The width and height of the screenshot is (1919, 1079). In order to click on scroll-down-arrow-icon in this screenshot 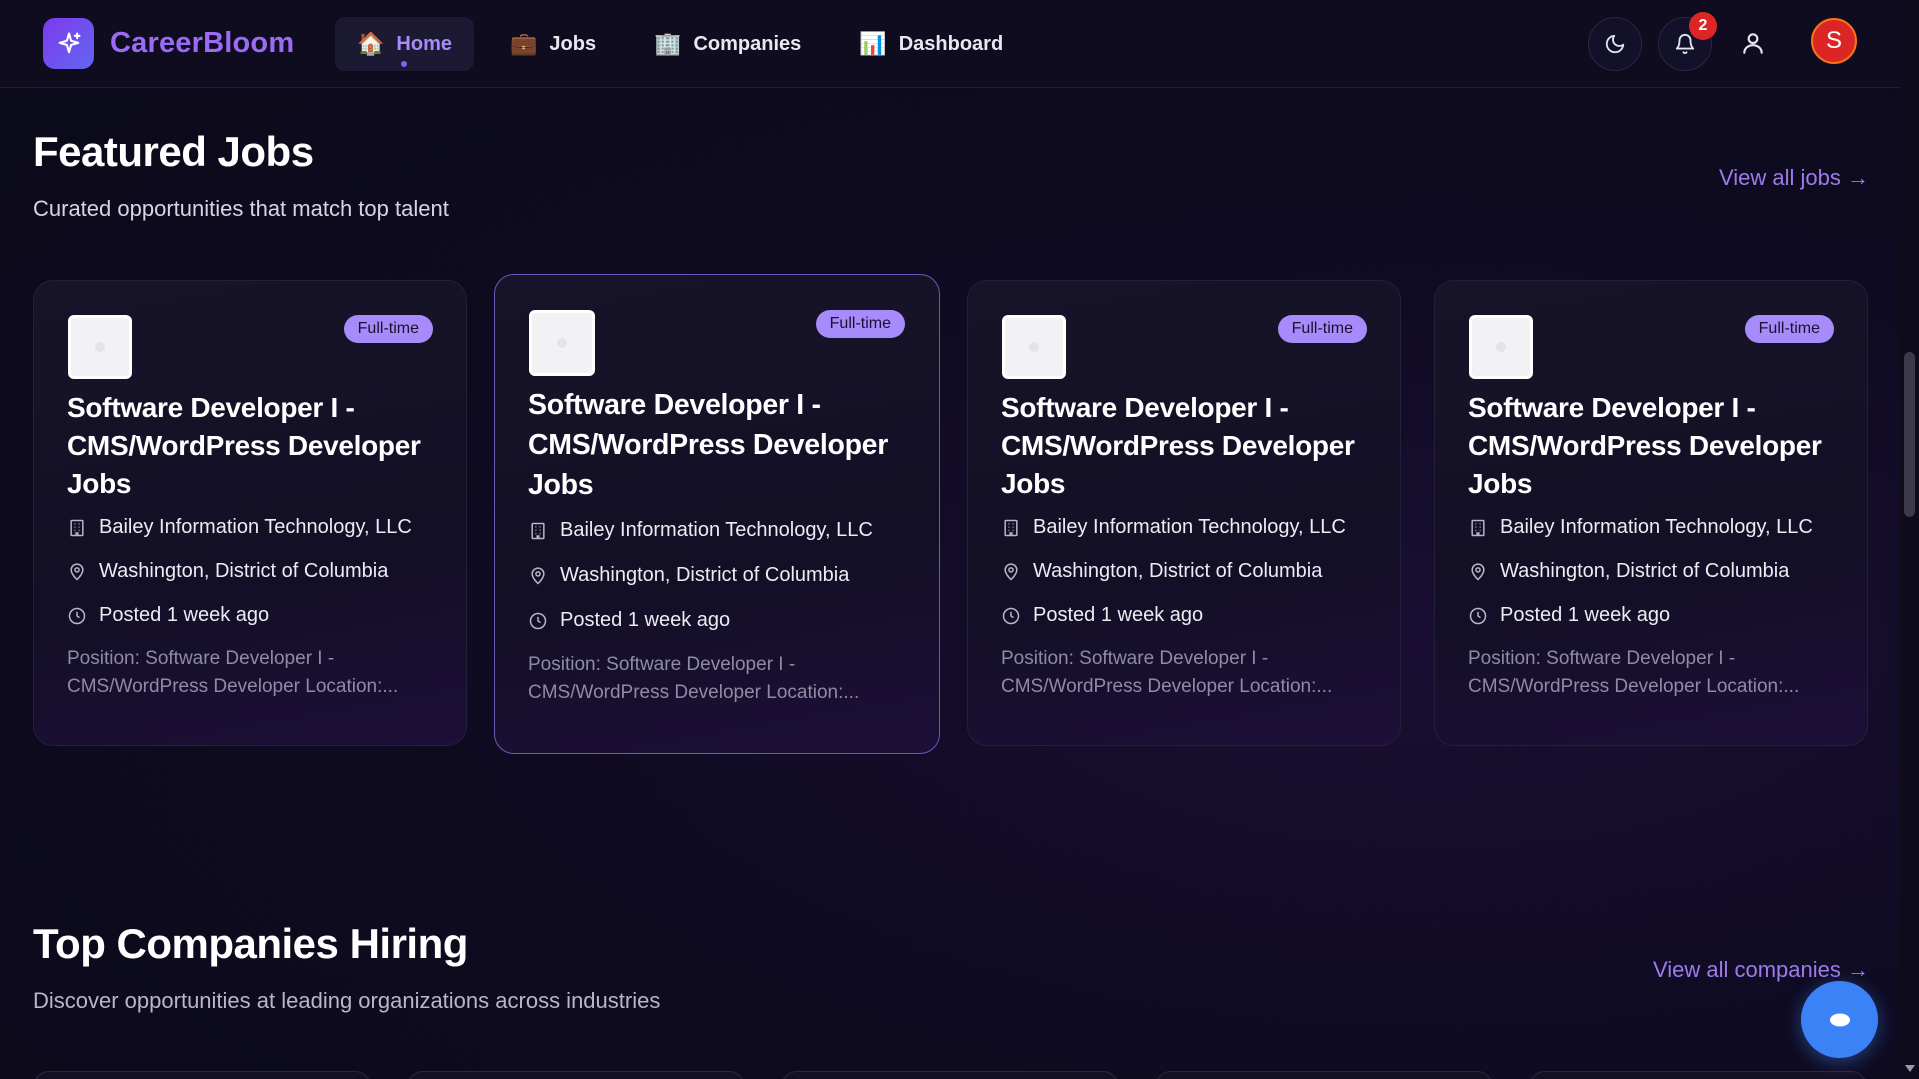, I will do `click(1910, 1069)`.